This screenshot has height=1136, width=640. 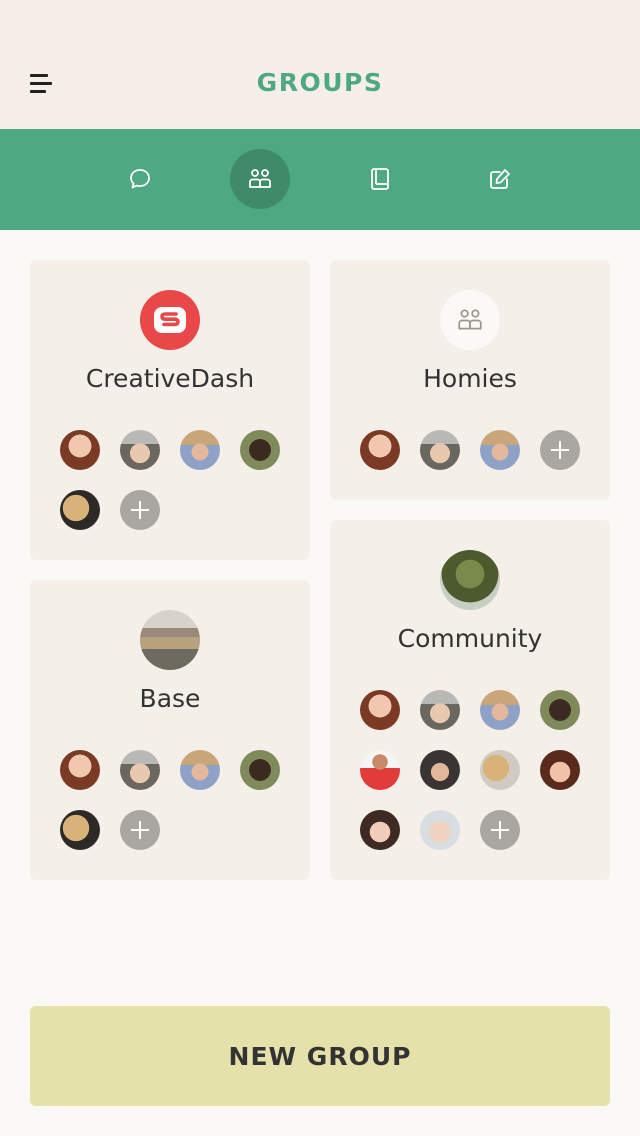 What do you see at coordinates (170, 698) in the screenshot?
I see `group-name: Base` at bounding box center [170, 698].